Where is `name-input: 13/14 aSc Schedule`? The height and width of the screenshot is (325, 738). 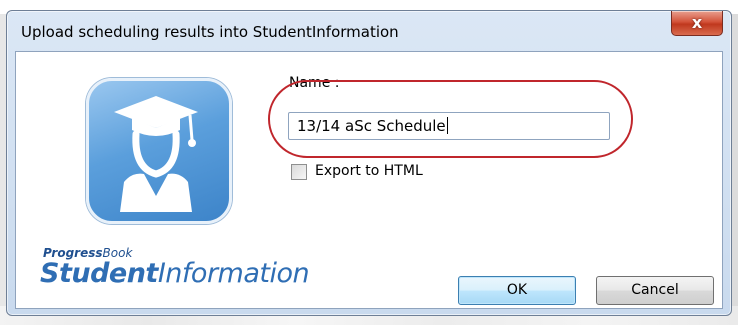 name-input: 13/14 aSc Schedule is located at coordinates (449, 126).